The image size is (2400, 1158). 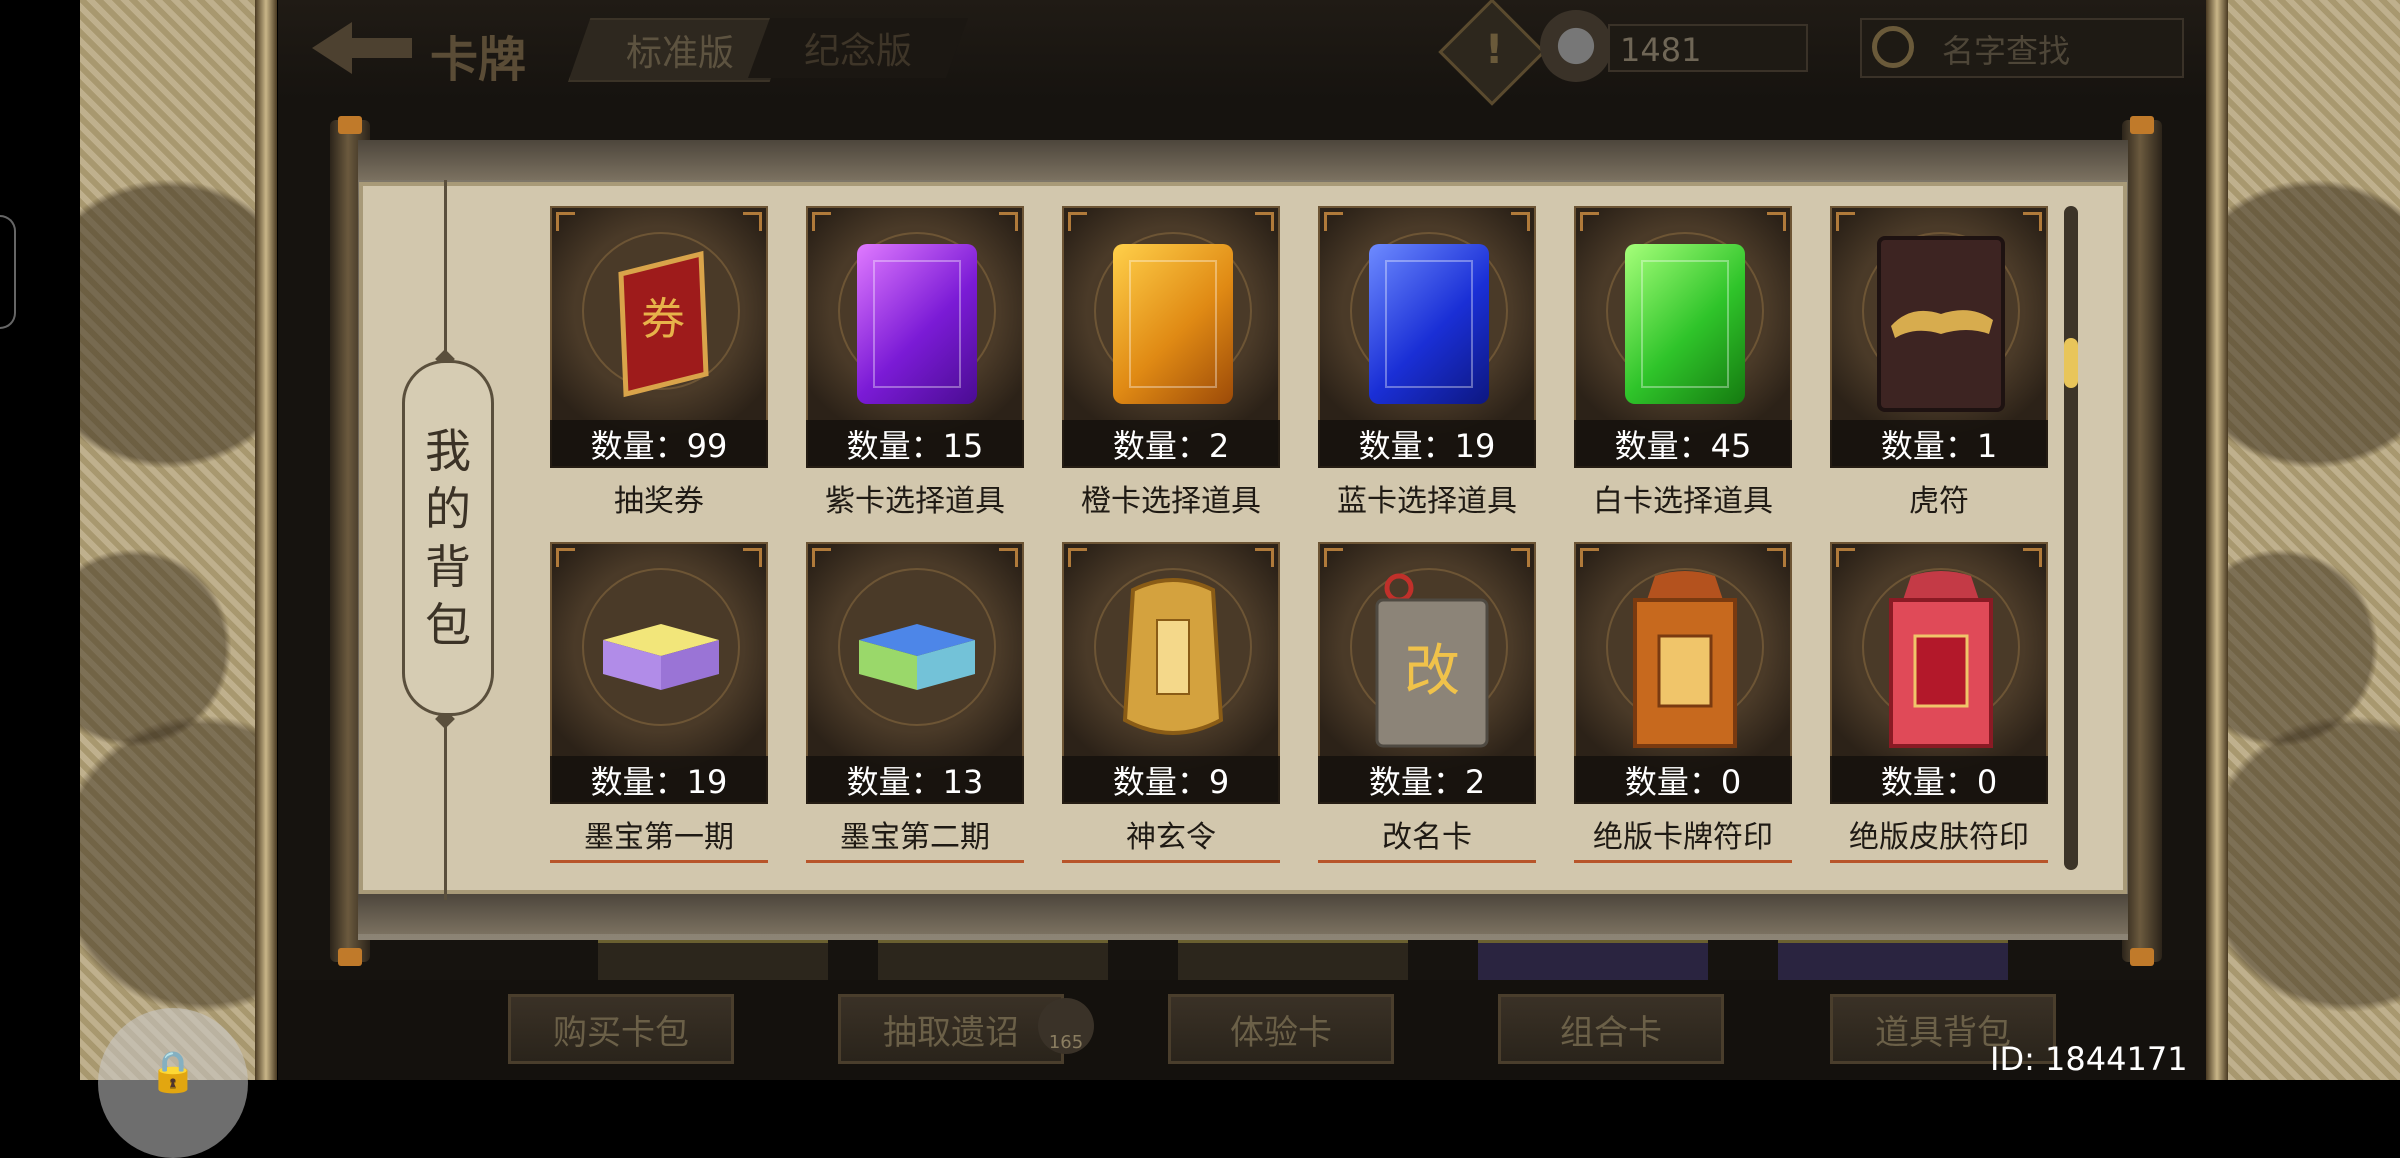 I want to click on my-bag-label: 我 的 背 包, so click(x=448, y=538).